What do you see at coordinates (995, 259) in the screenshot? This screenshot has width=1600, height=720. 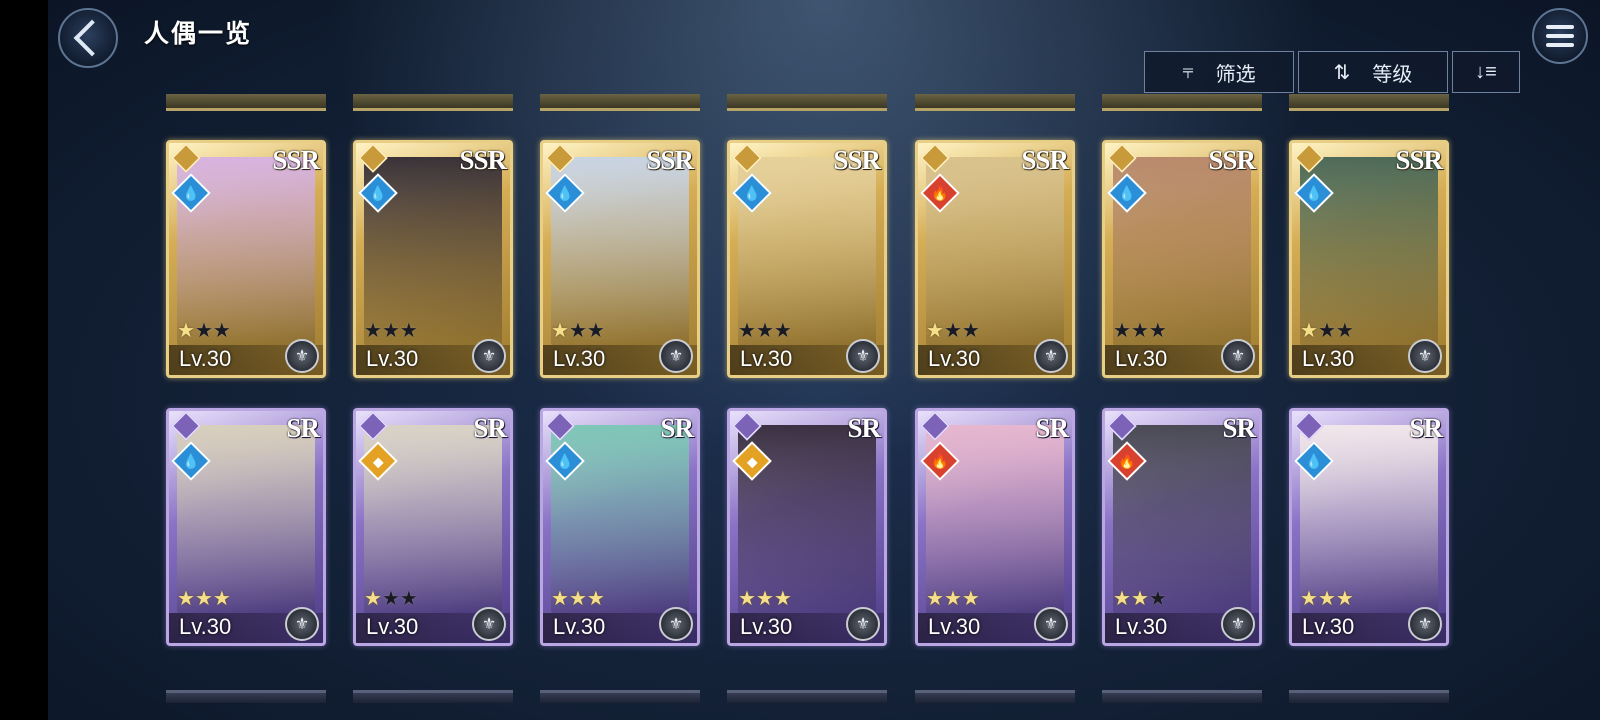 I see `doll-card: SSR 🔥 ★★★ Lv.30 ⚜` at bounding box center [995, 259].